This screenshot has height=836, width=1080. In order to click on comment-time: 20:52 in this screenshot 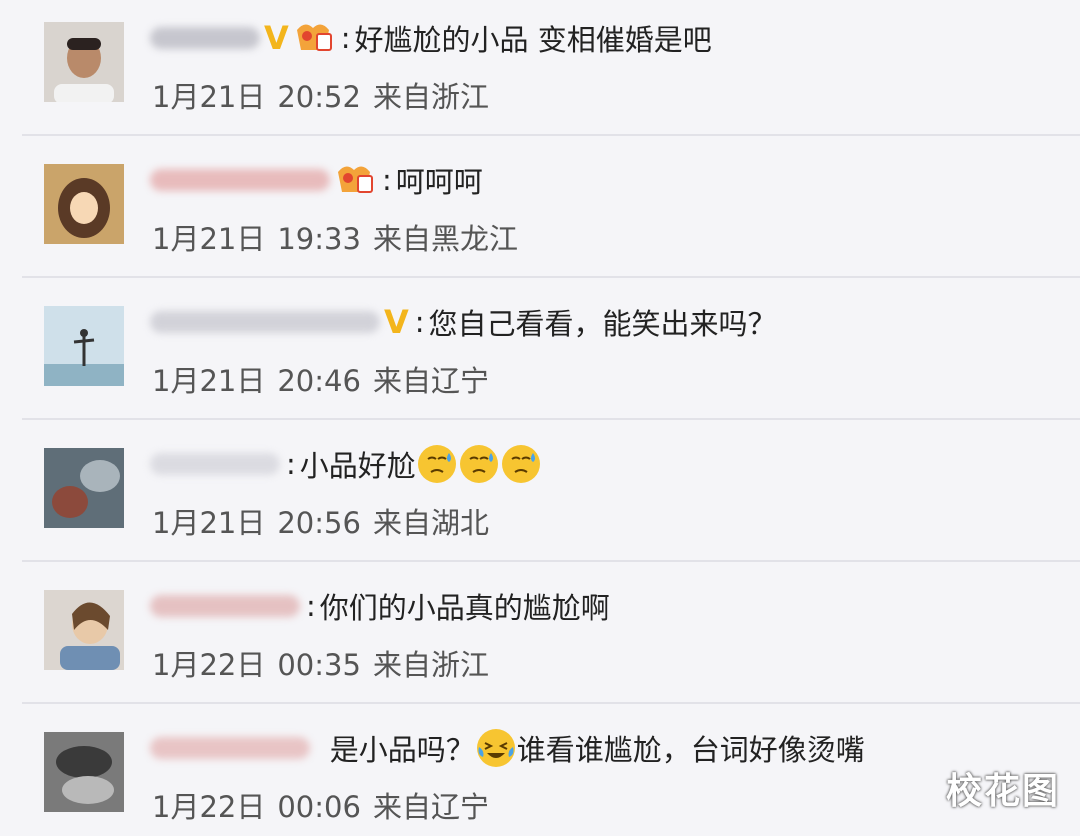, I will do `click(319, 97)`.